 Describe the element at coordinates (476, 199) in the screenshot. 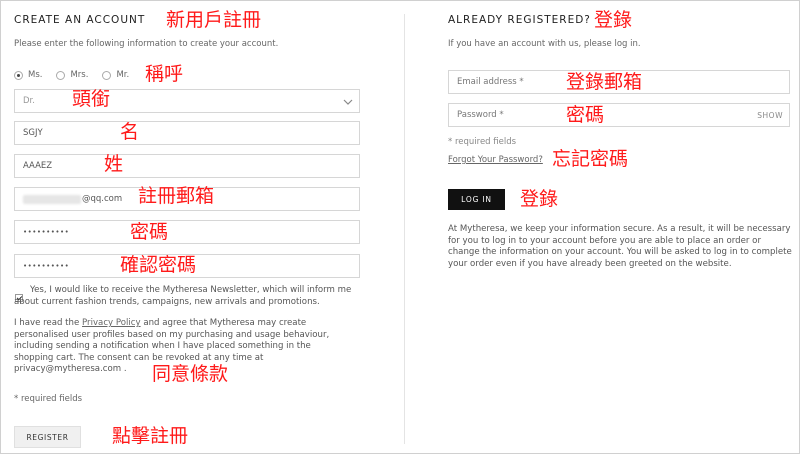

I see `login-button: LOG IN` at that location.